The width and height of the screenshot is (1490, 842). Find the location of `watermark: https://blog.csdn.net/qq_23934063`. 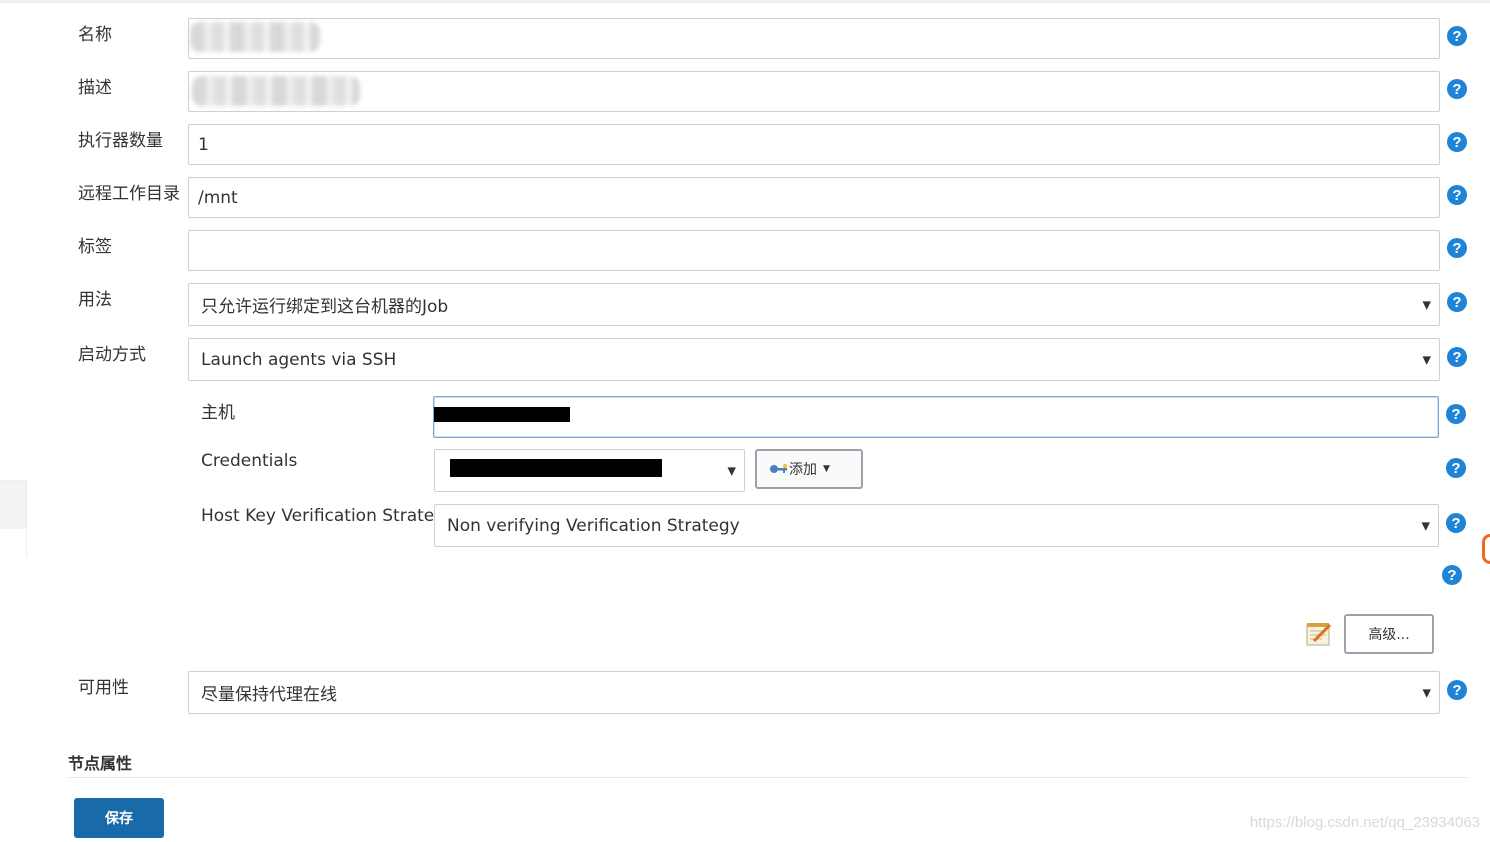

watermark: https://blog.csdn.net/qq_23934063 is located at coordinates (1364, 822).